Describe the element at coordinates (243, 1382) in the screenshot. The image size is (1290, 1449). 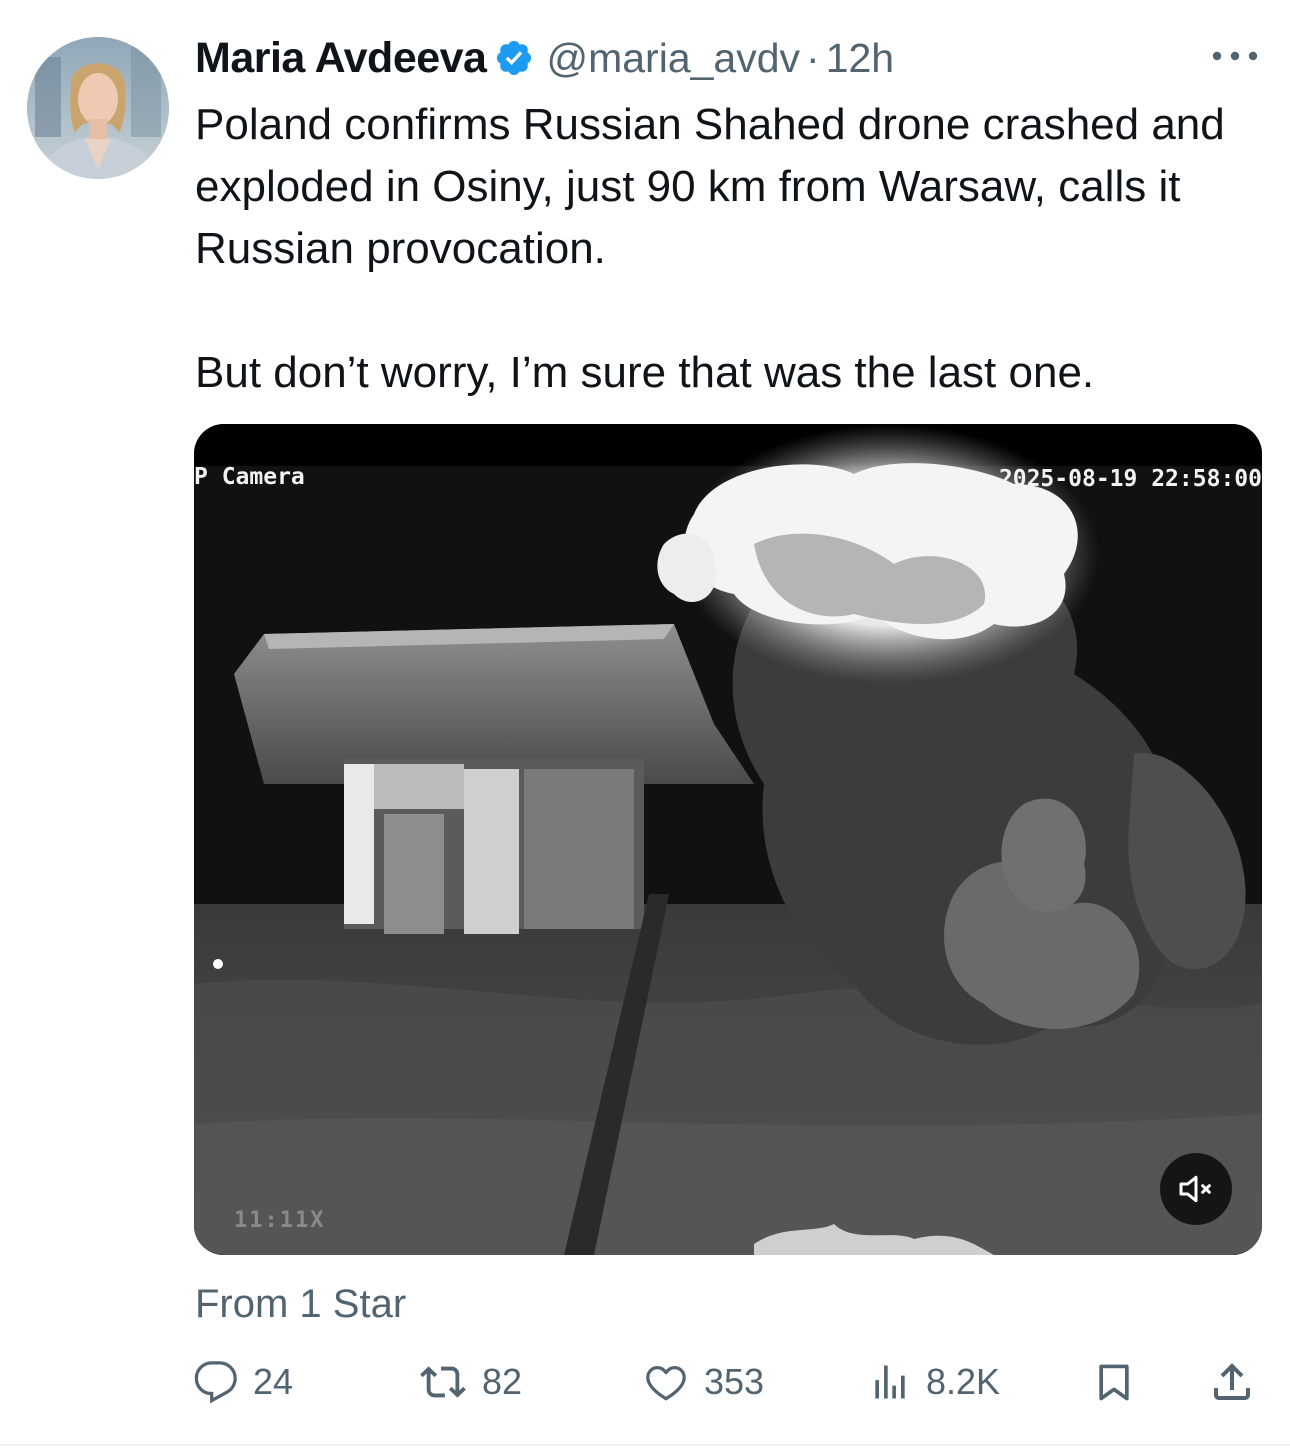
I see `reply-button: 24` at that location.